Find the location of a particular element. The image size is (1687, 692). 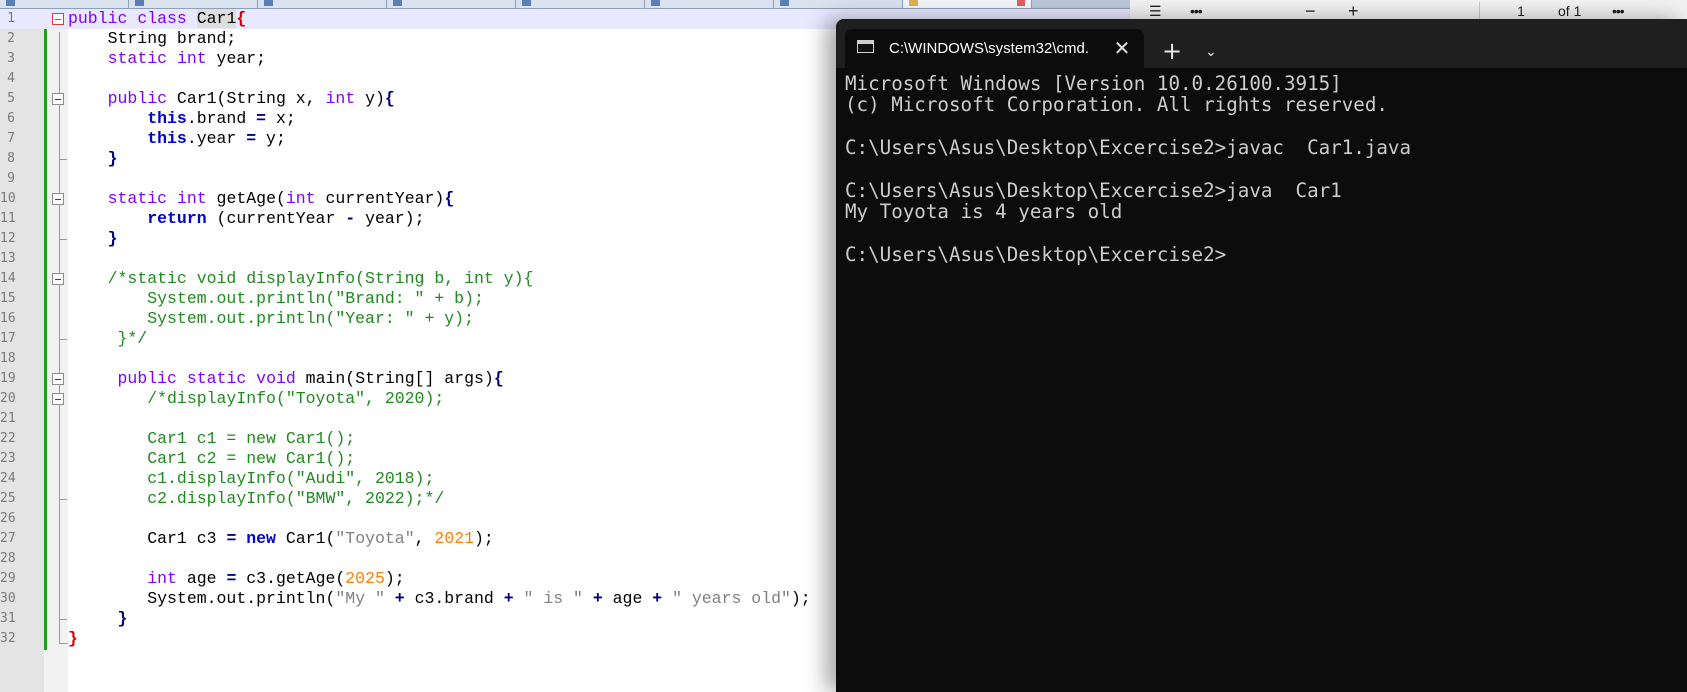

viewer-overflow-icon: ••• is located at coordinates (1618, 11).